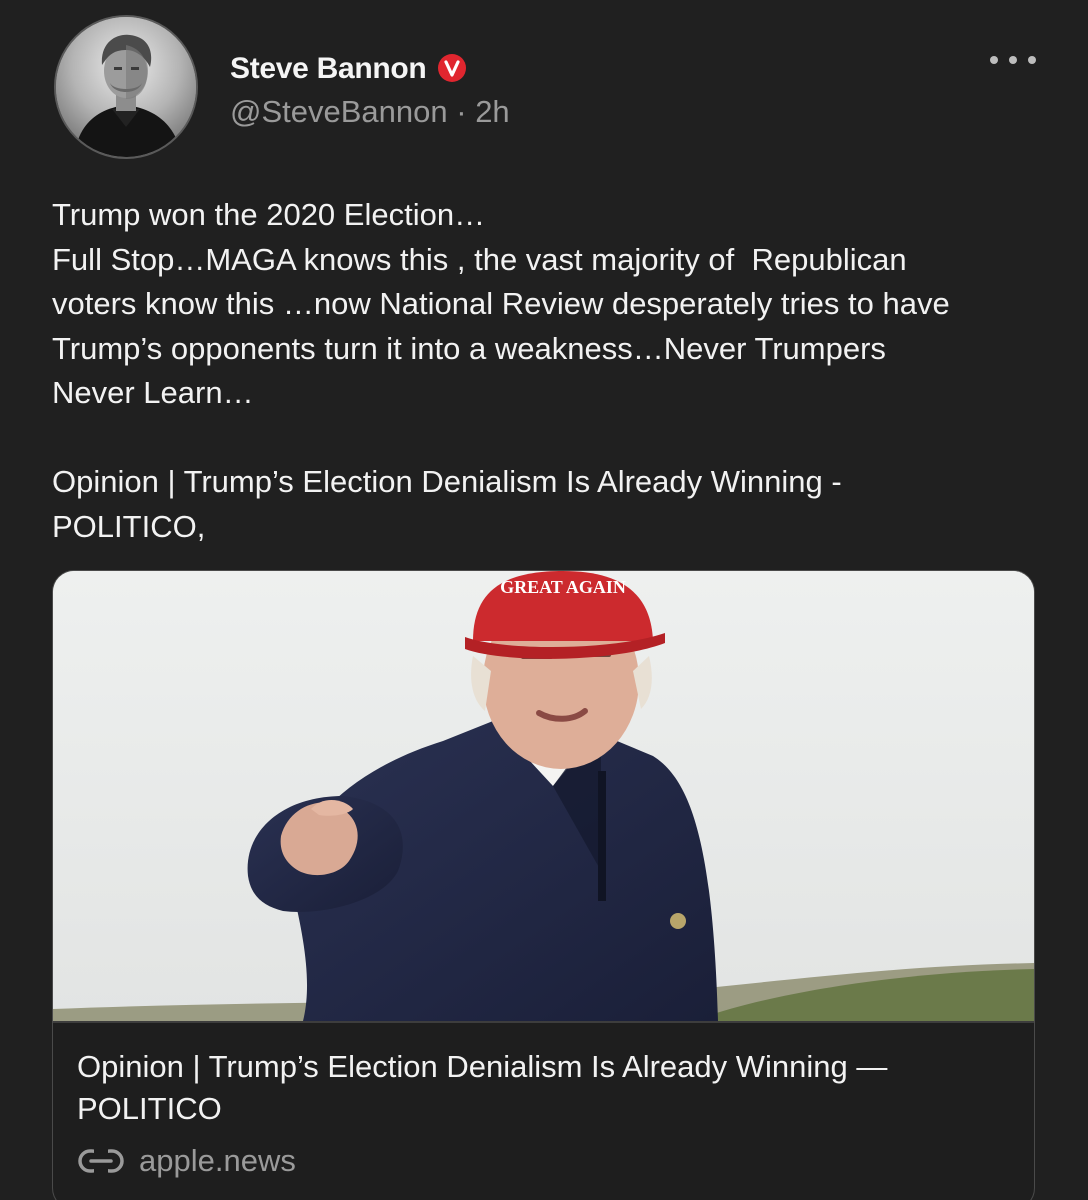 This screenshot has height=1200, width=1088. What do you see at coordinates (126, 87) in the screenshot?
I see `avatar` at bounding box center [126, 87].